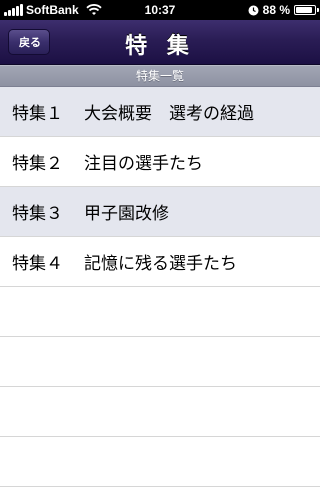 The height and width of the screenshot is (487, 320). I want to click on list-item: 特集３ 甲子園改修, so click(160, 212).